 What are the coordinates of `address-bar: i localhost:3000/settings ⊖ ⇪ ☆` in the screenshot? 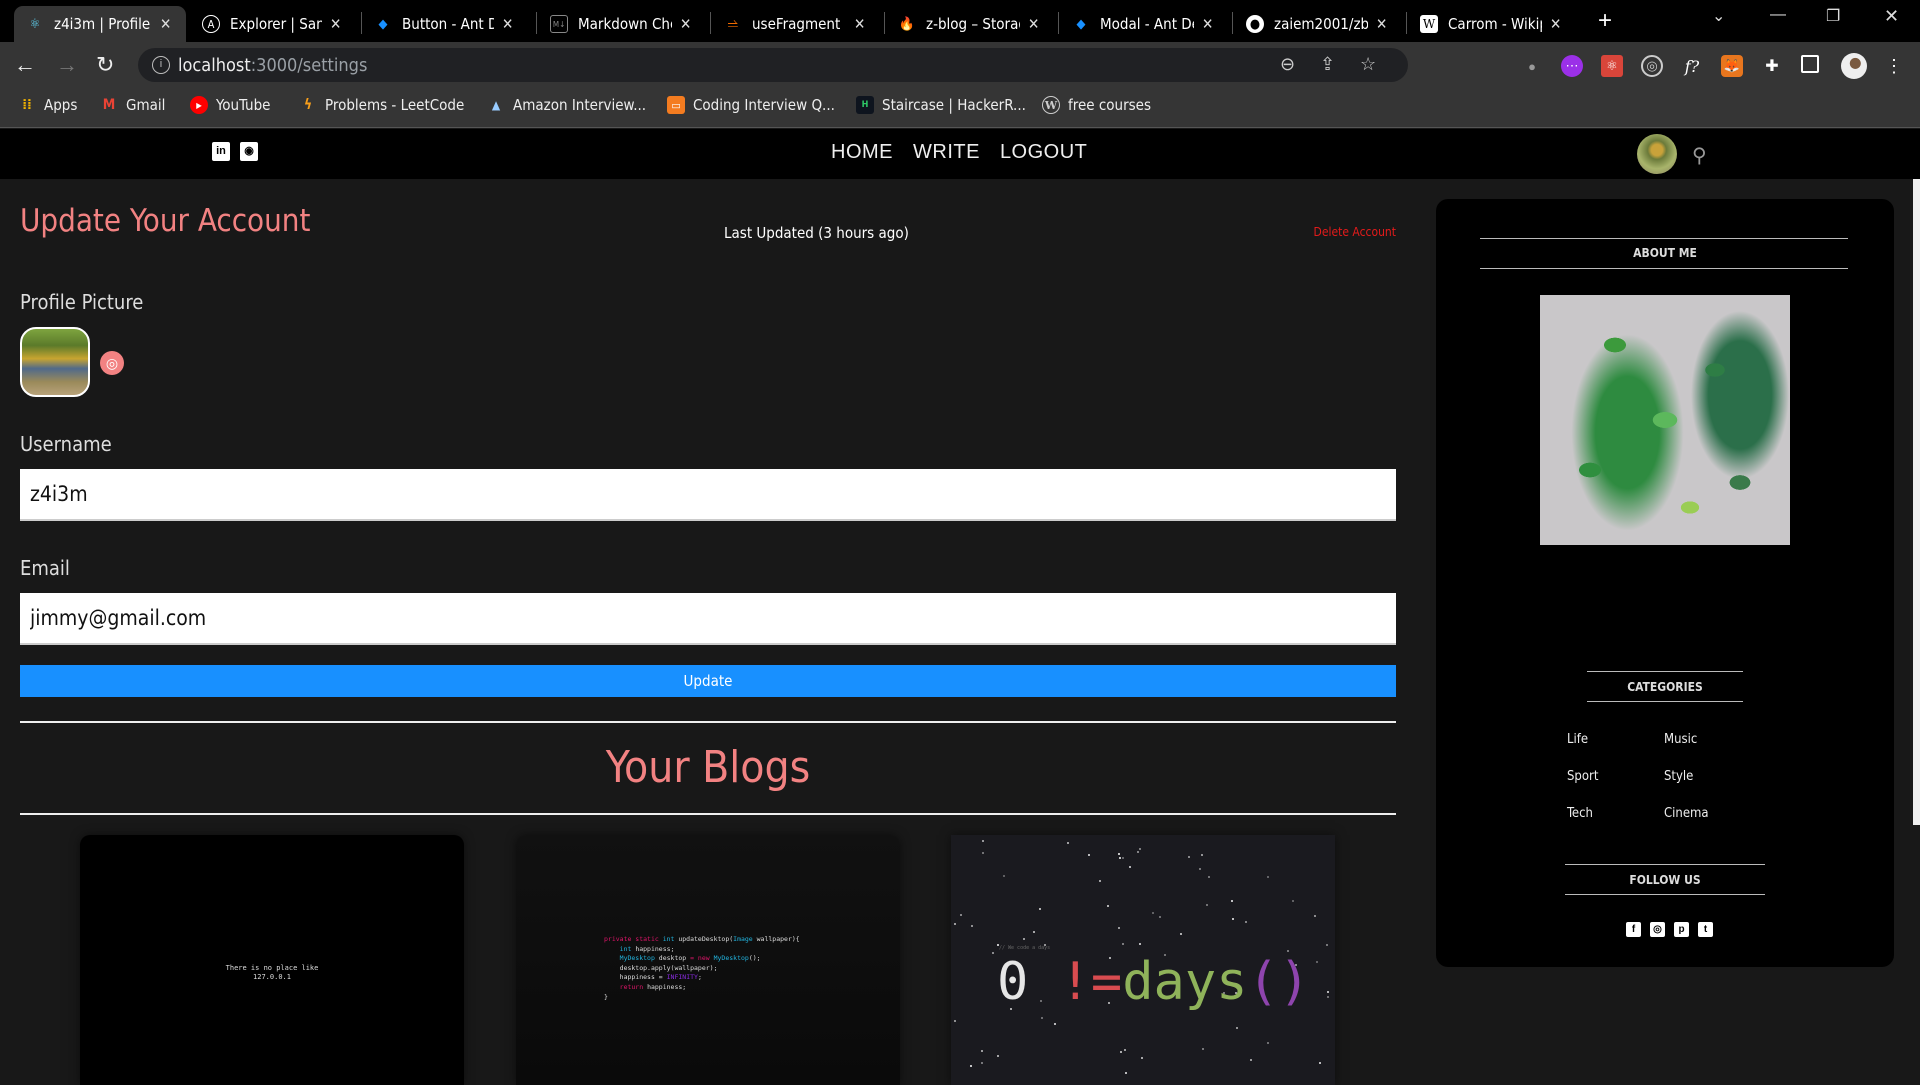 It's located at (773, 65).